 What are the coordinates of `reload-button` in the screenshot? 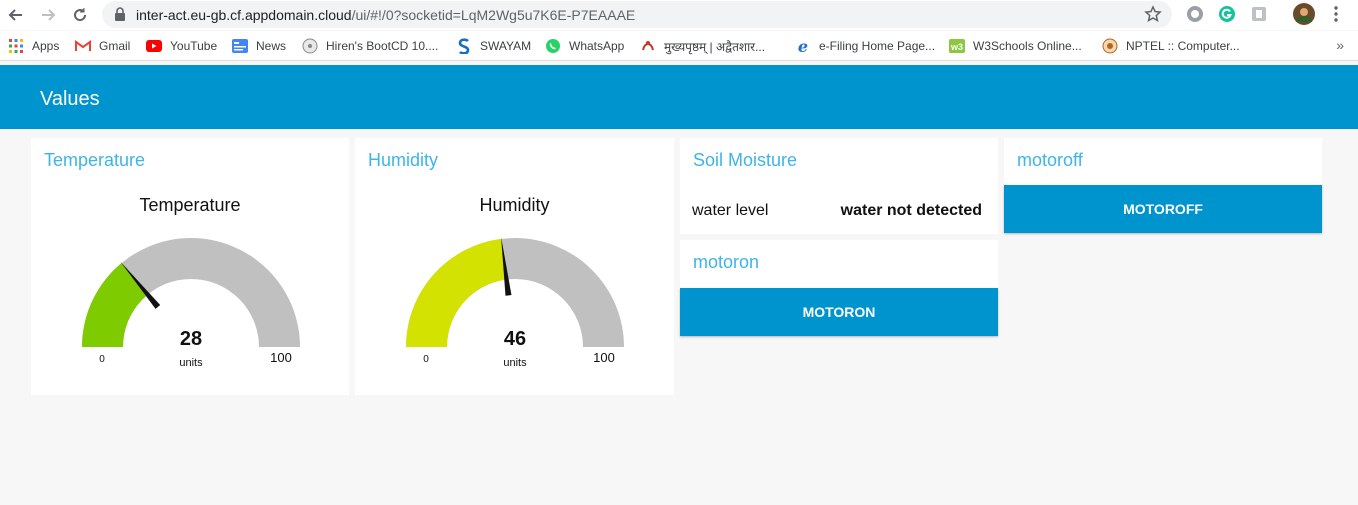 It's located at (80, 15).